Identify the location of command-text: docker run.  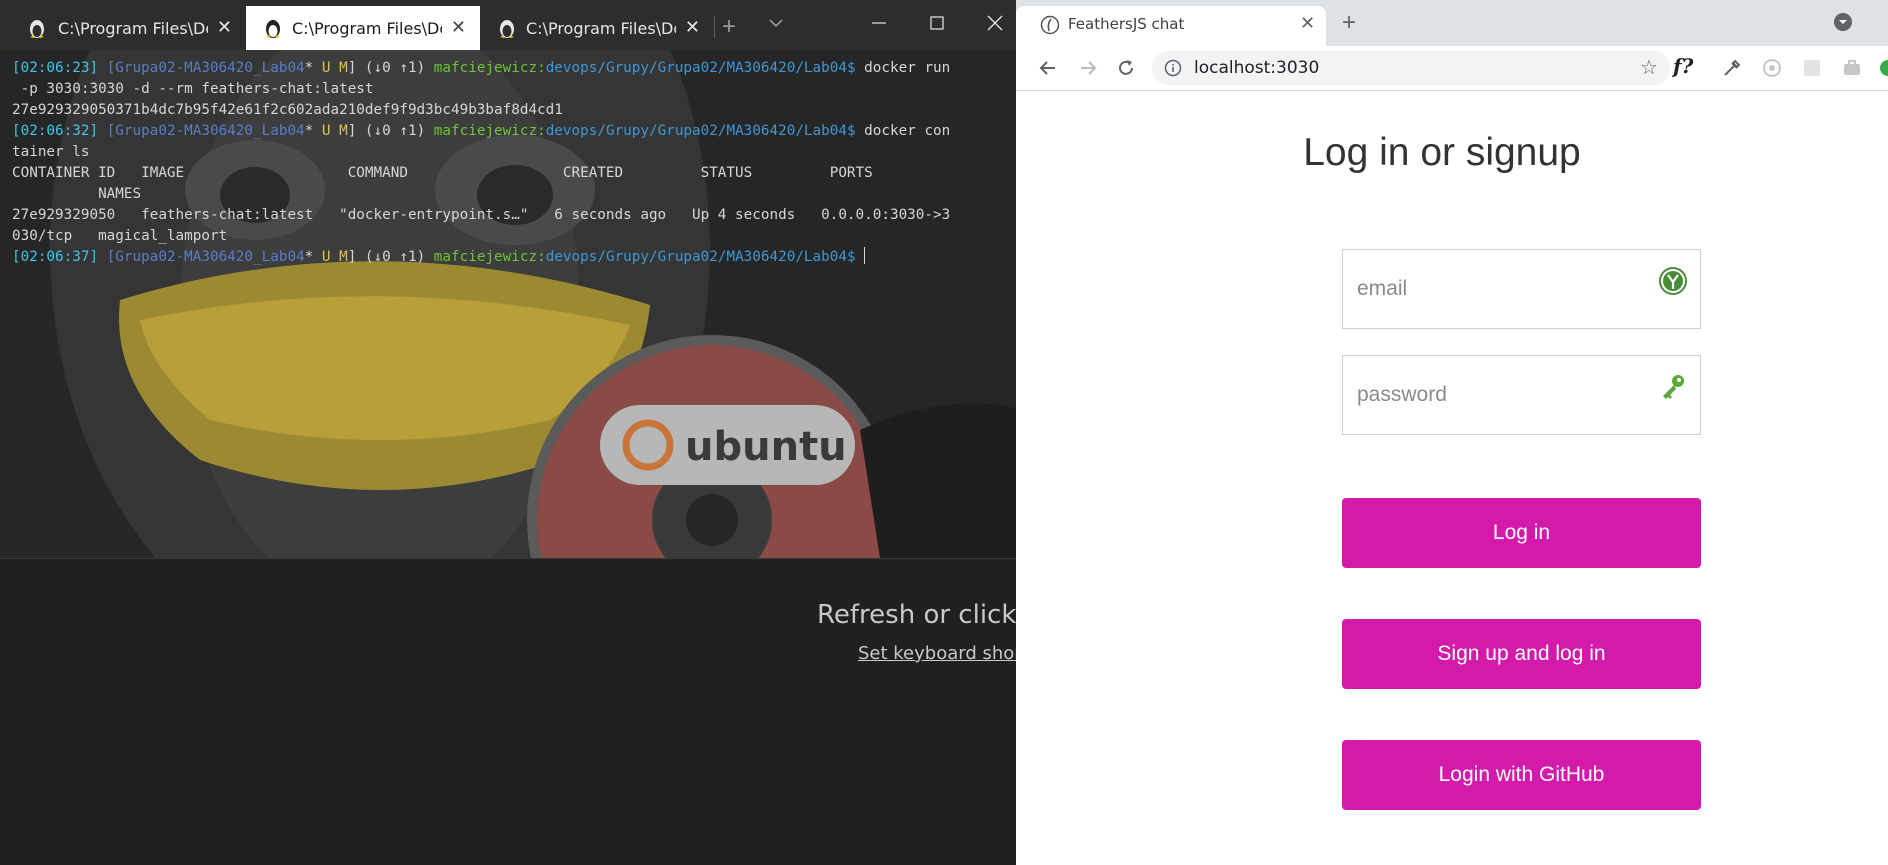
(903, 68).